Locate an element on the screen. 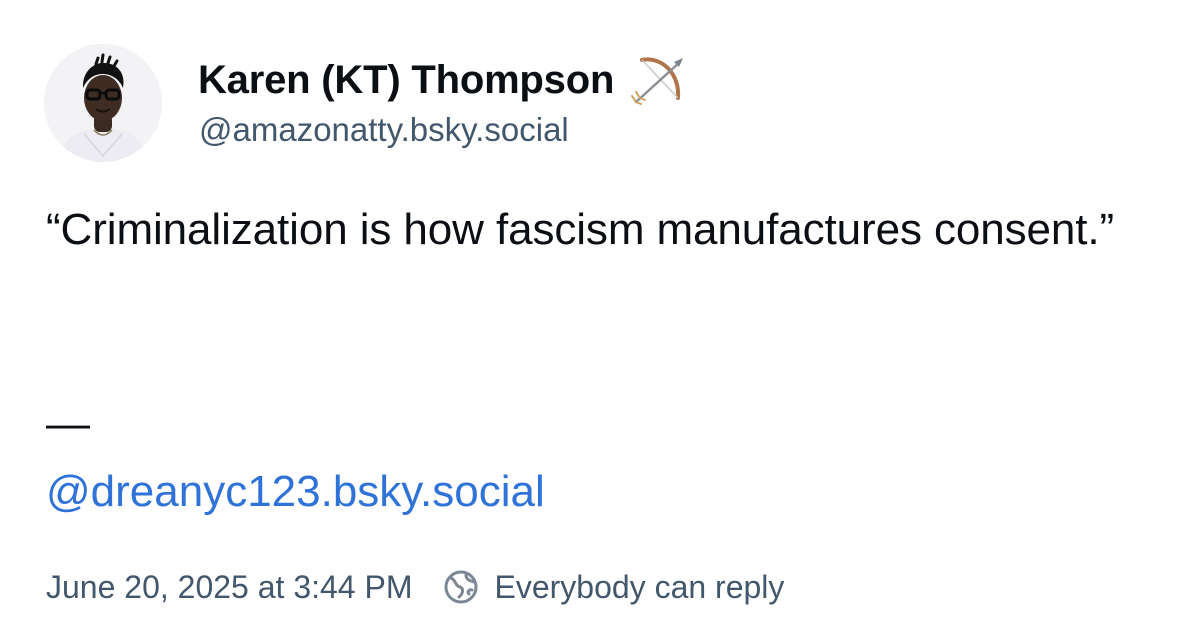 The height and width of the screenshot is (641, 1200). post-timestamp: June 20, 2025 at 3:44 PM is located at coordinates (229, 587).